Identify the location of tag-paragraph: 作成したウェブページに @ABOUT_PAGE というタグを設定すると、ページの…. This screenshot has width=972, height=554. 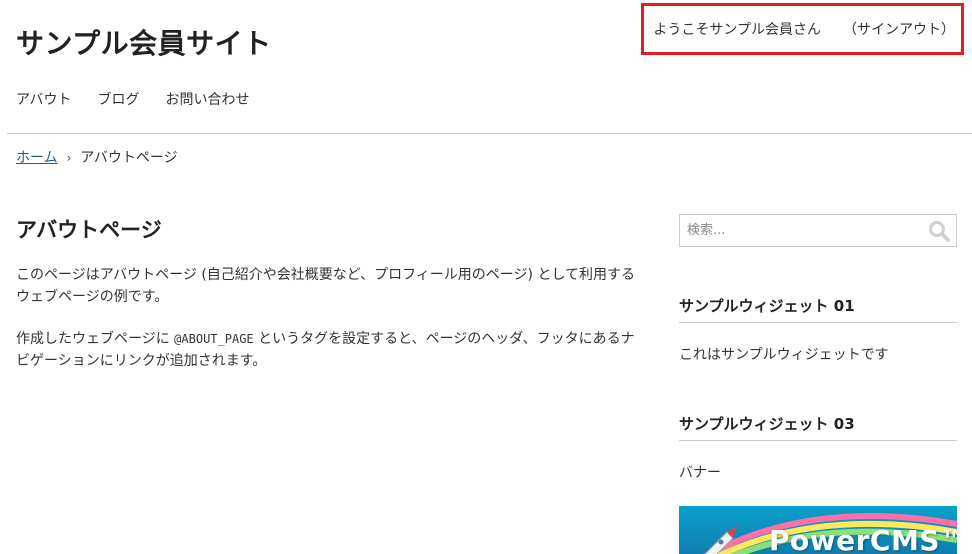
(331, 350).